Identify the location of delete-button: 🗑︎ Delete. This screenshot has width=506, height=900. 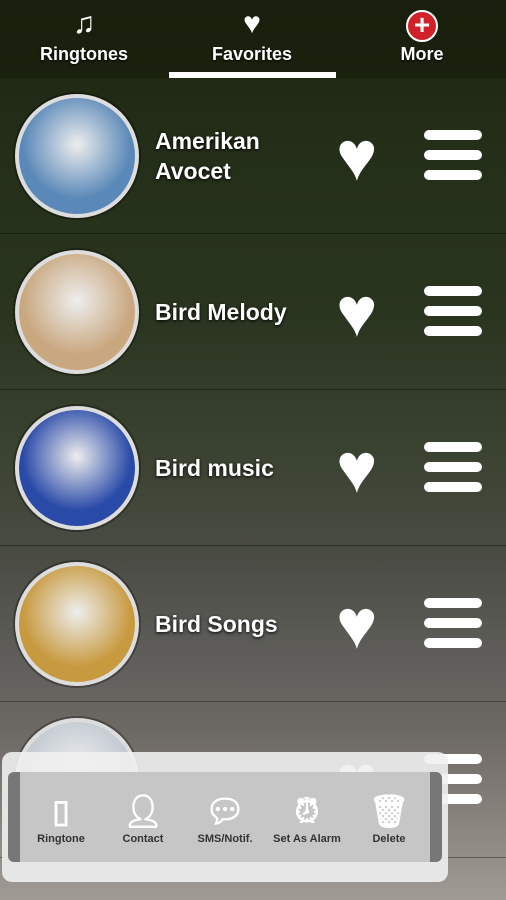
(389, 817).